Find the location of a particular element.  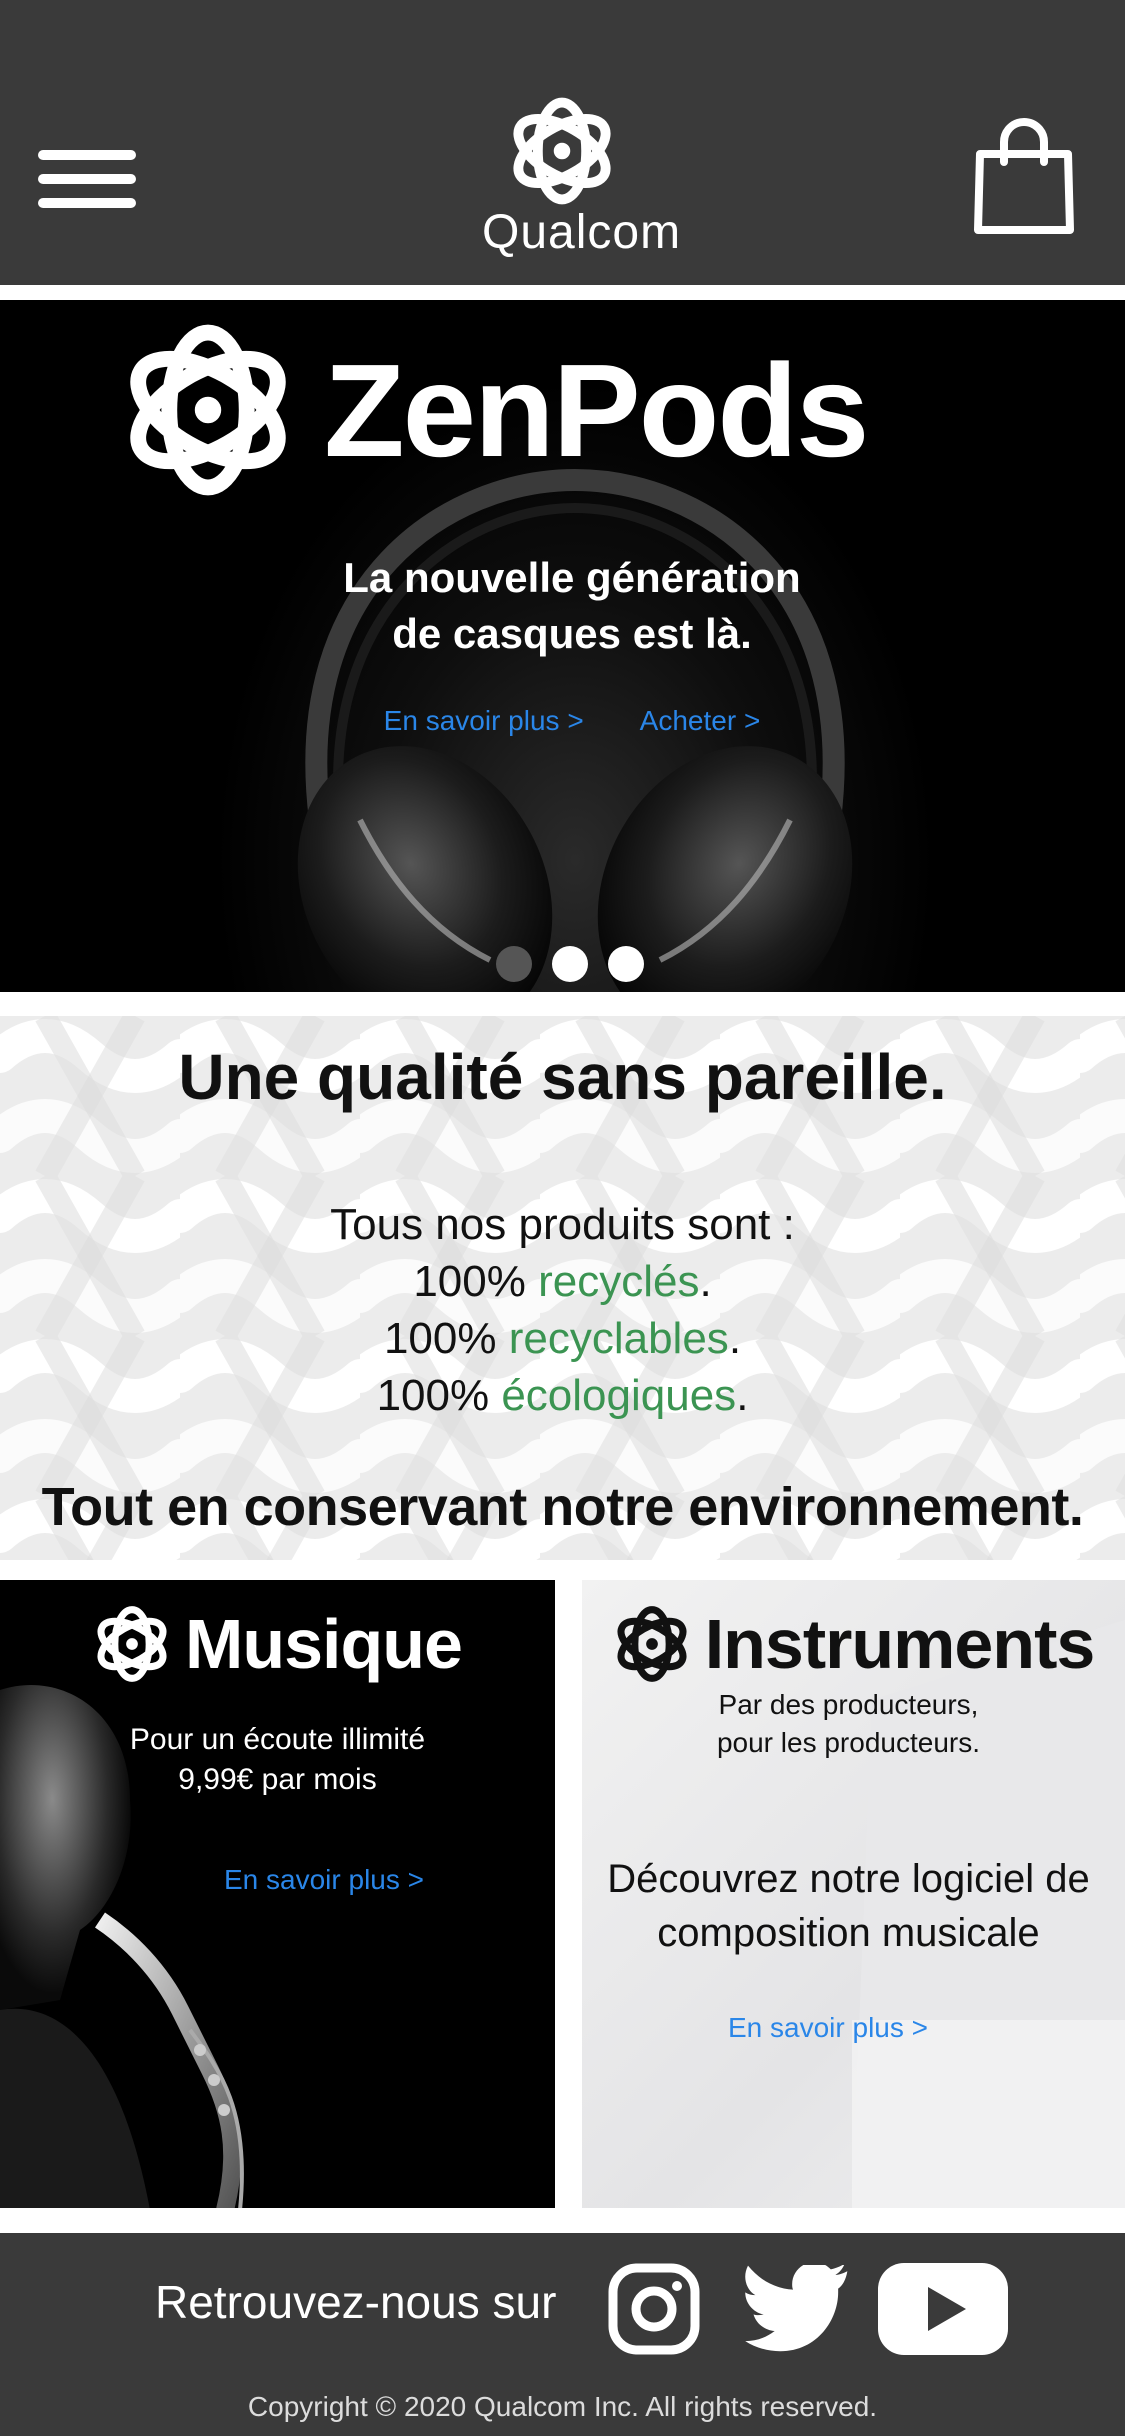

instruments-heading: Instruments is located at coordinates (853, 1644).